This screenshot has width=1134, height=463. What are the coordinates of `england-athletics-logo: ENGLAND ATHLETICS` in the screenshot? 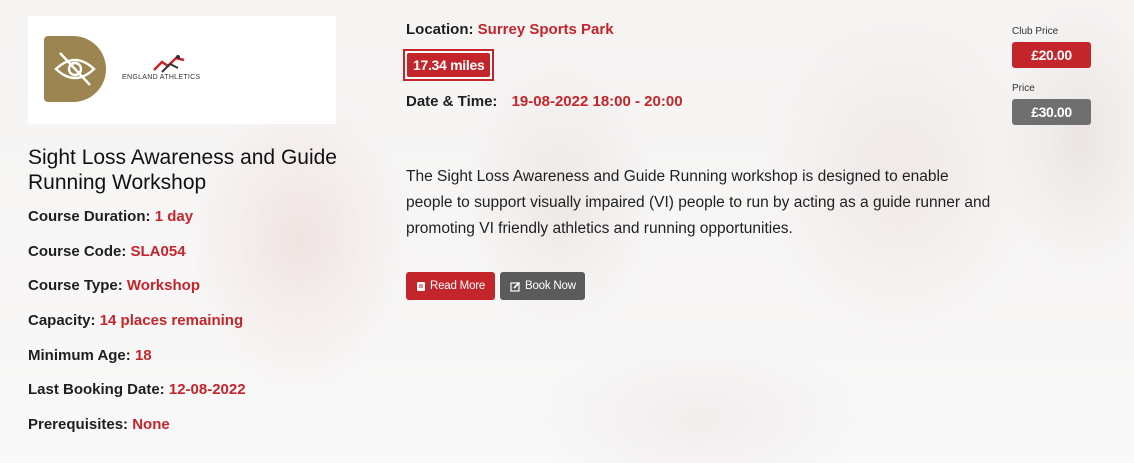 It's located at (165, 69).